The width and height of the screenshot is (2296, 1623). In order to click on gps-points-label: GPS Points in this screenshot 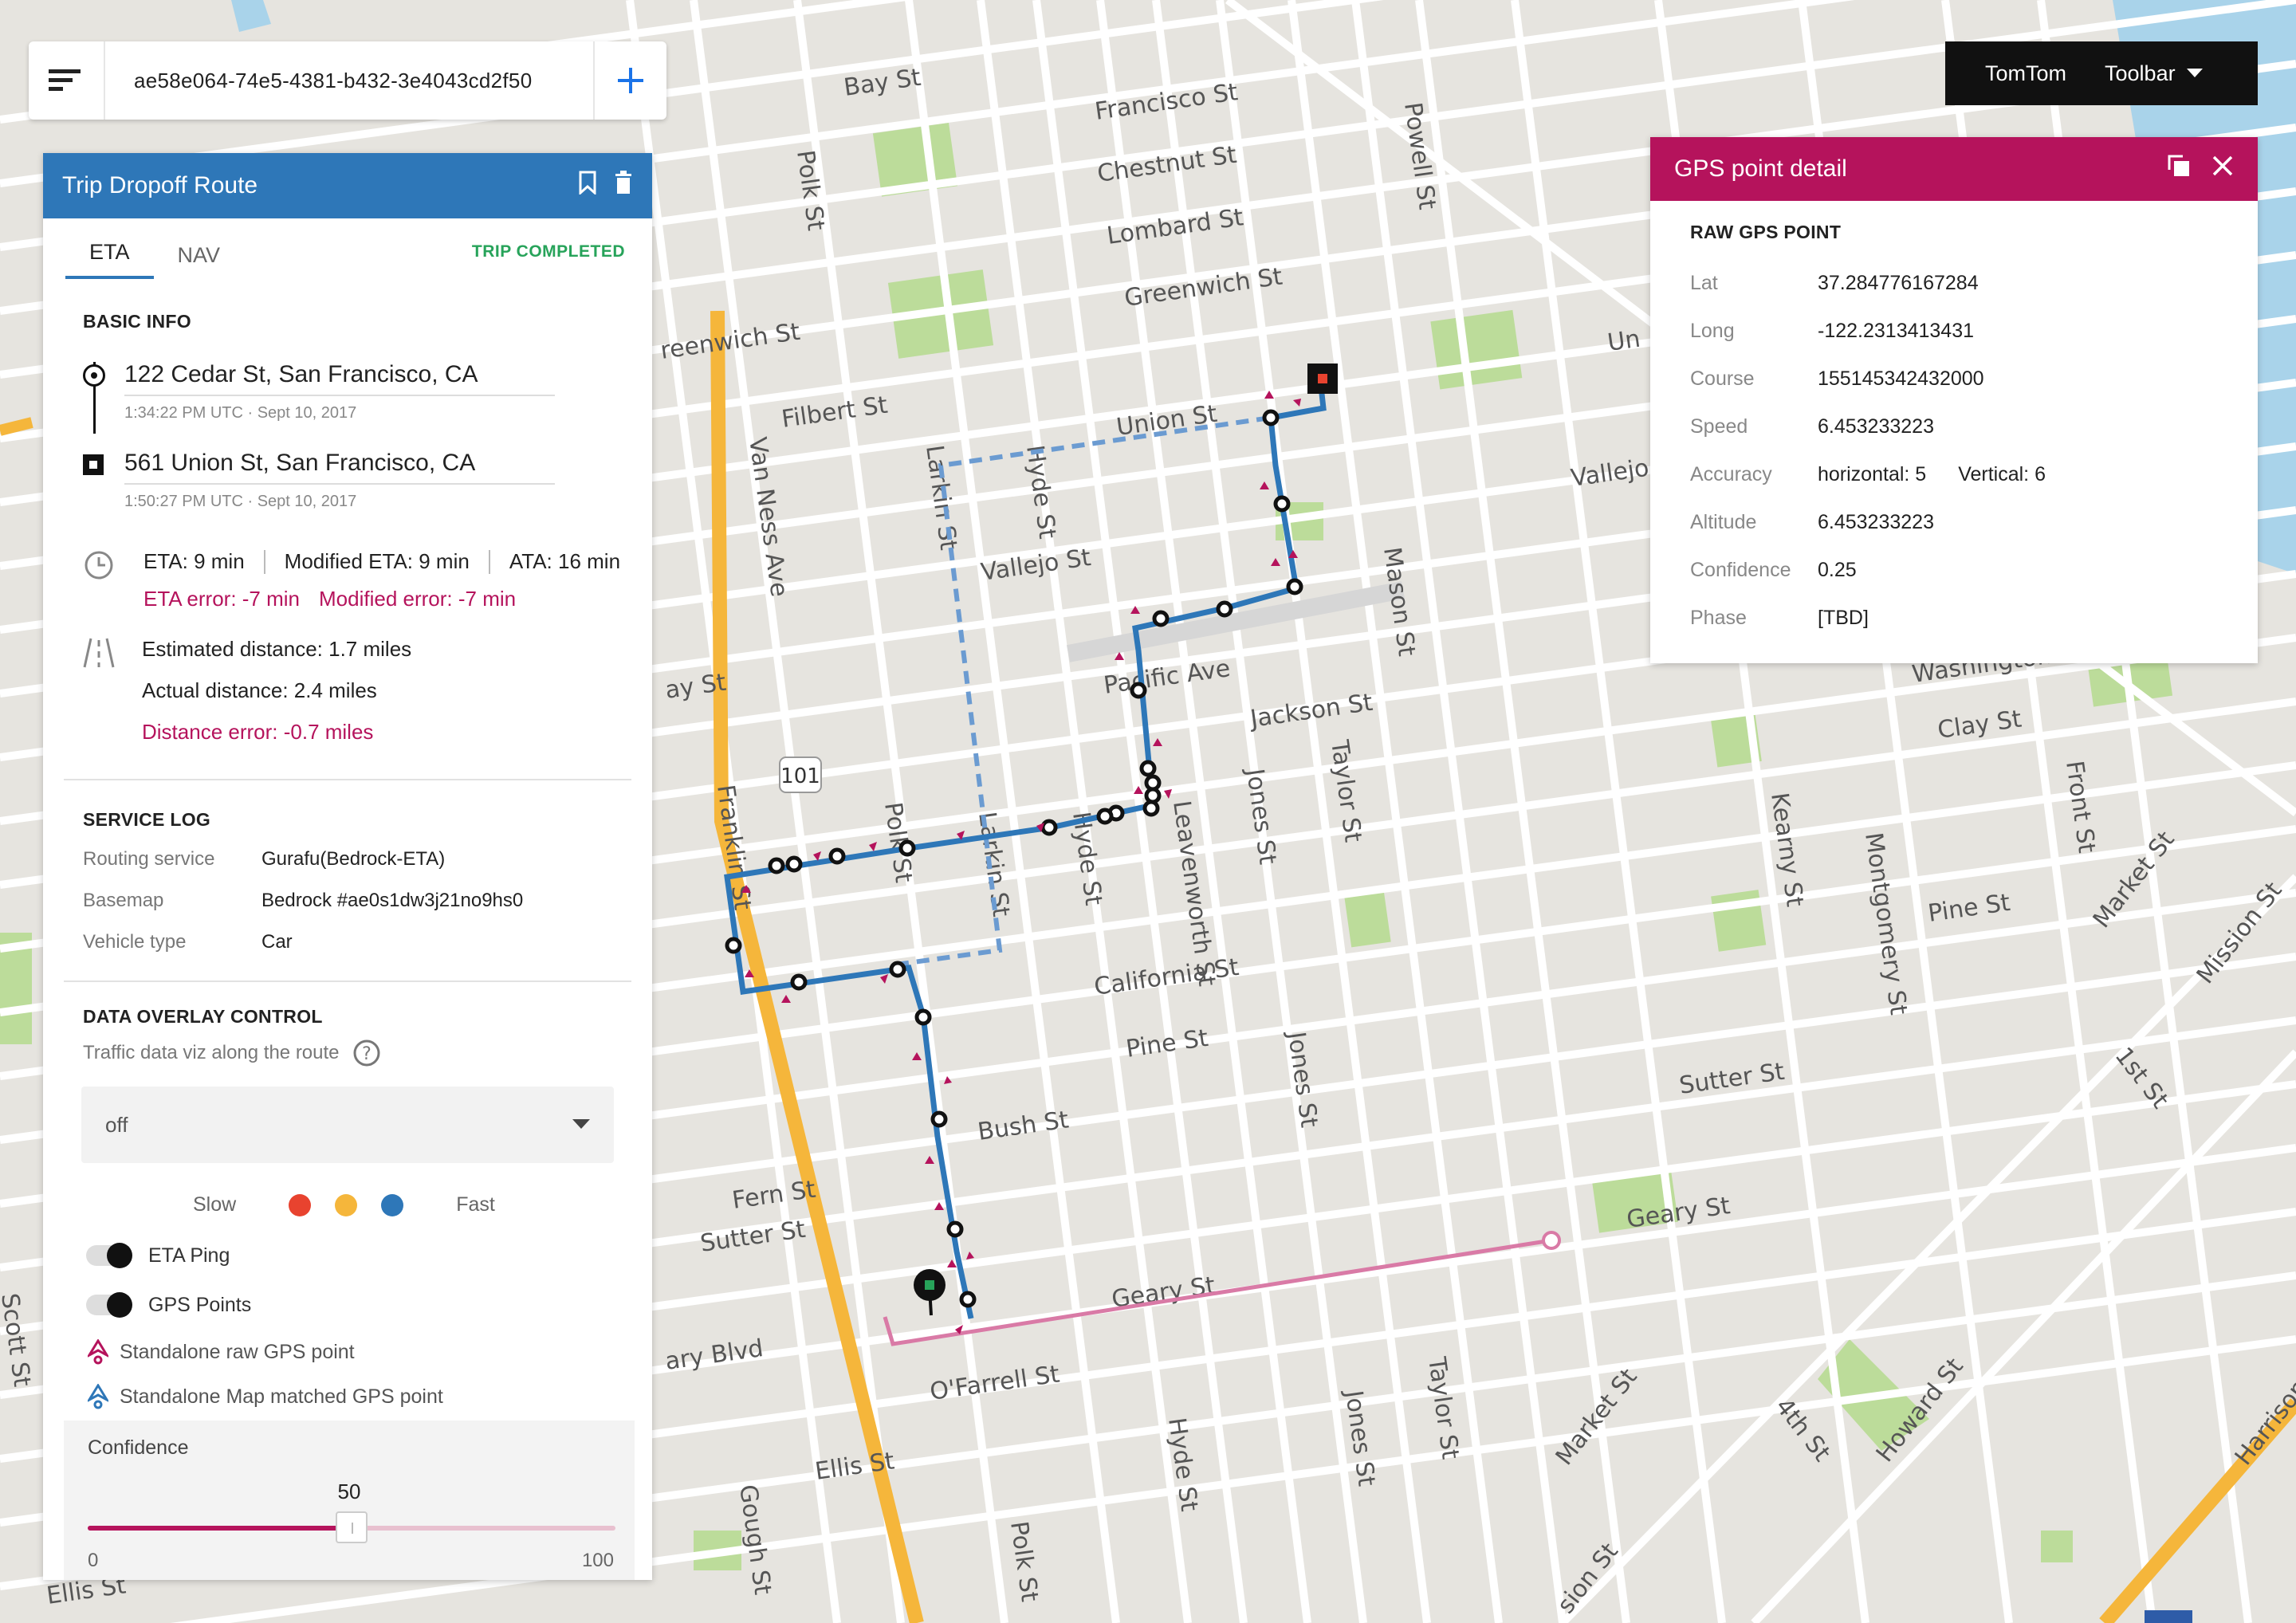, I will do `click(200, 1304)`.